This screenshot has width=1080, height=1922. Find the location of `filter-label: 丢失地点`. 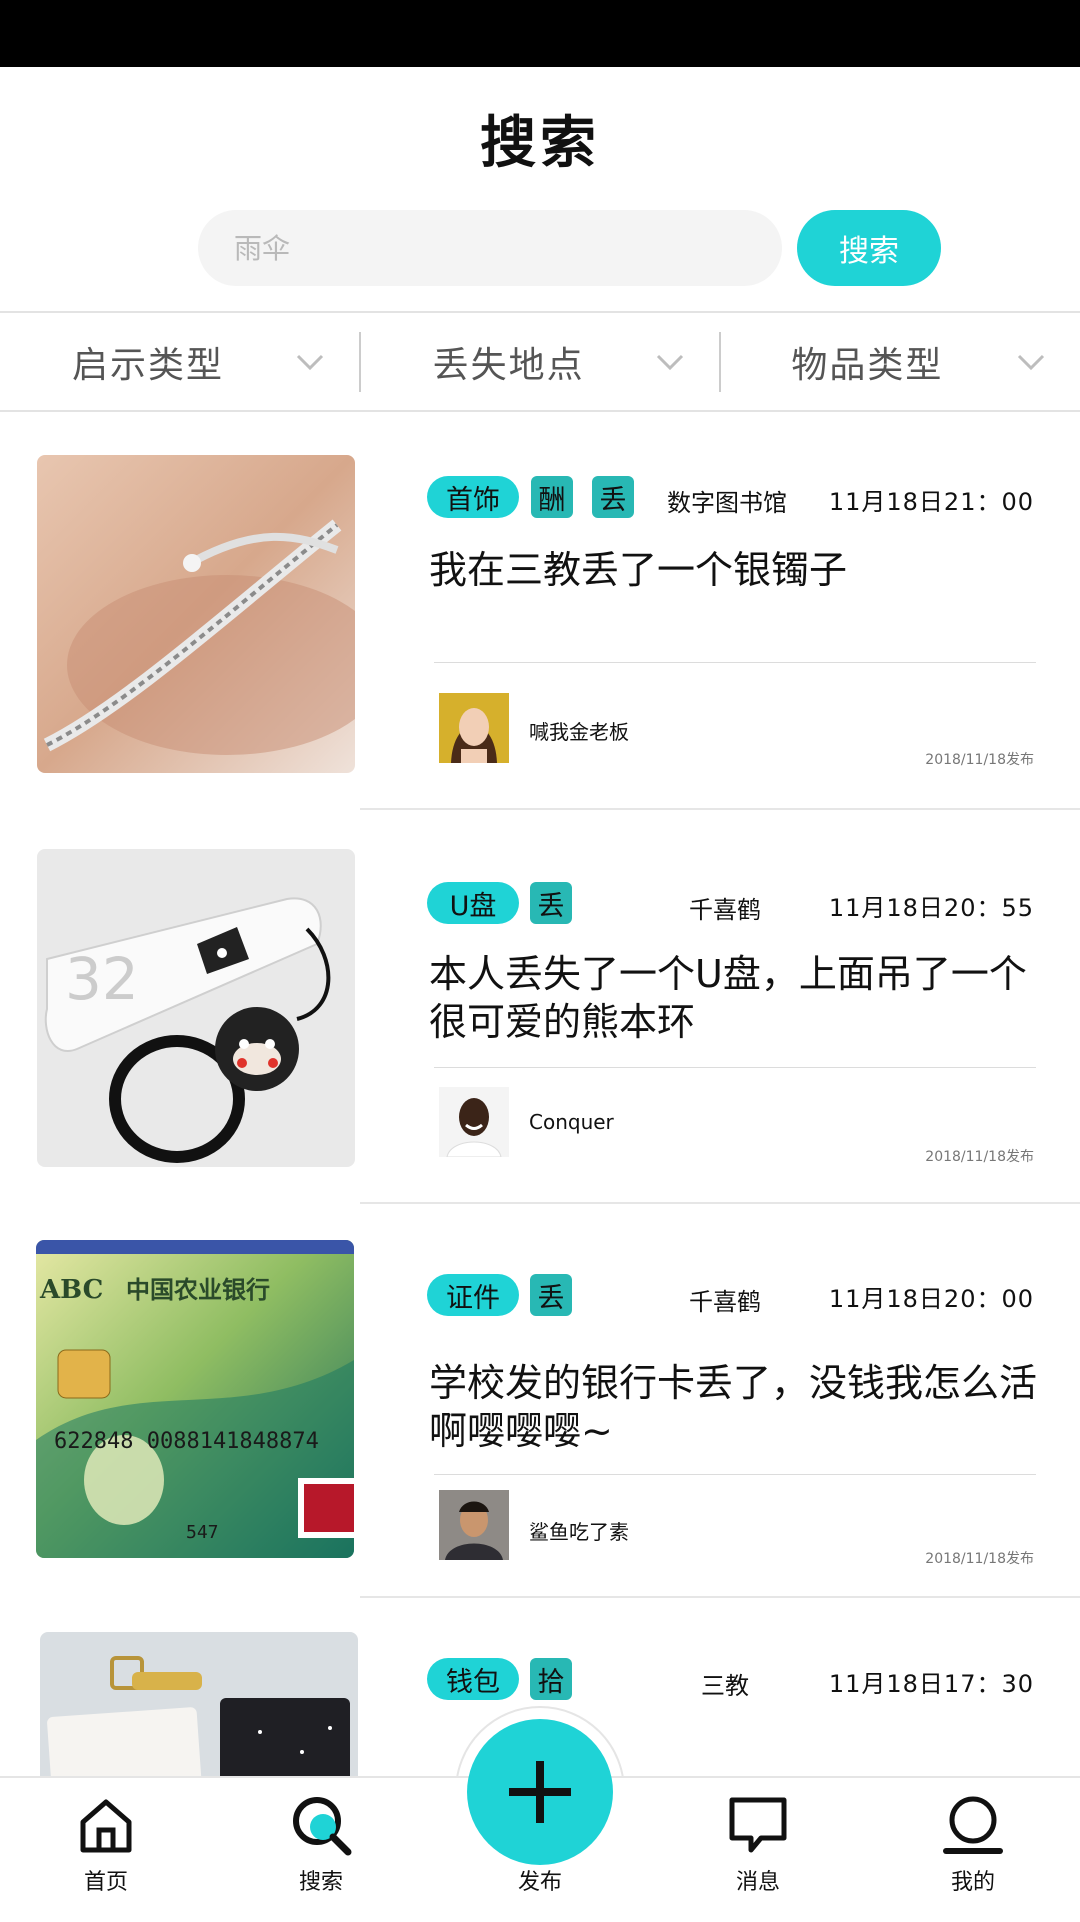

filter-label: 丢失地点 is located at coordinates (508, 365).